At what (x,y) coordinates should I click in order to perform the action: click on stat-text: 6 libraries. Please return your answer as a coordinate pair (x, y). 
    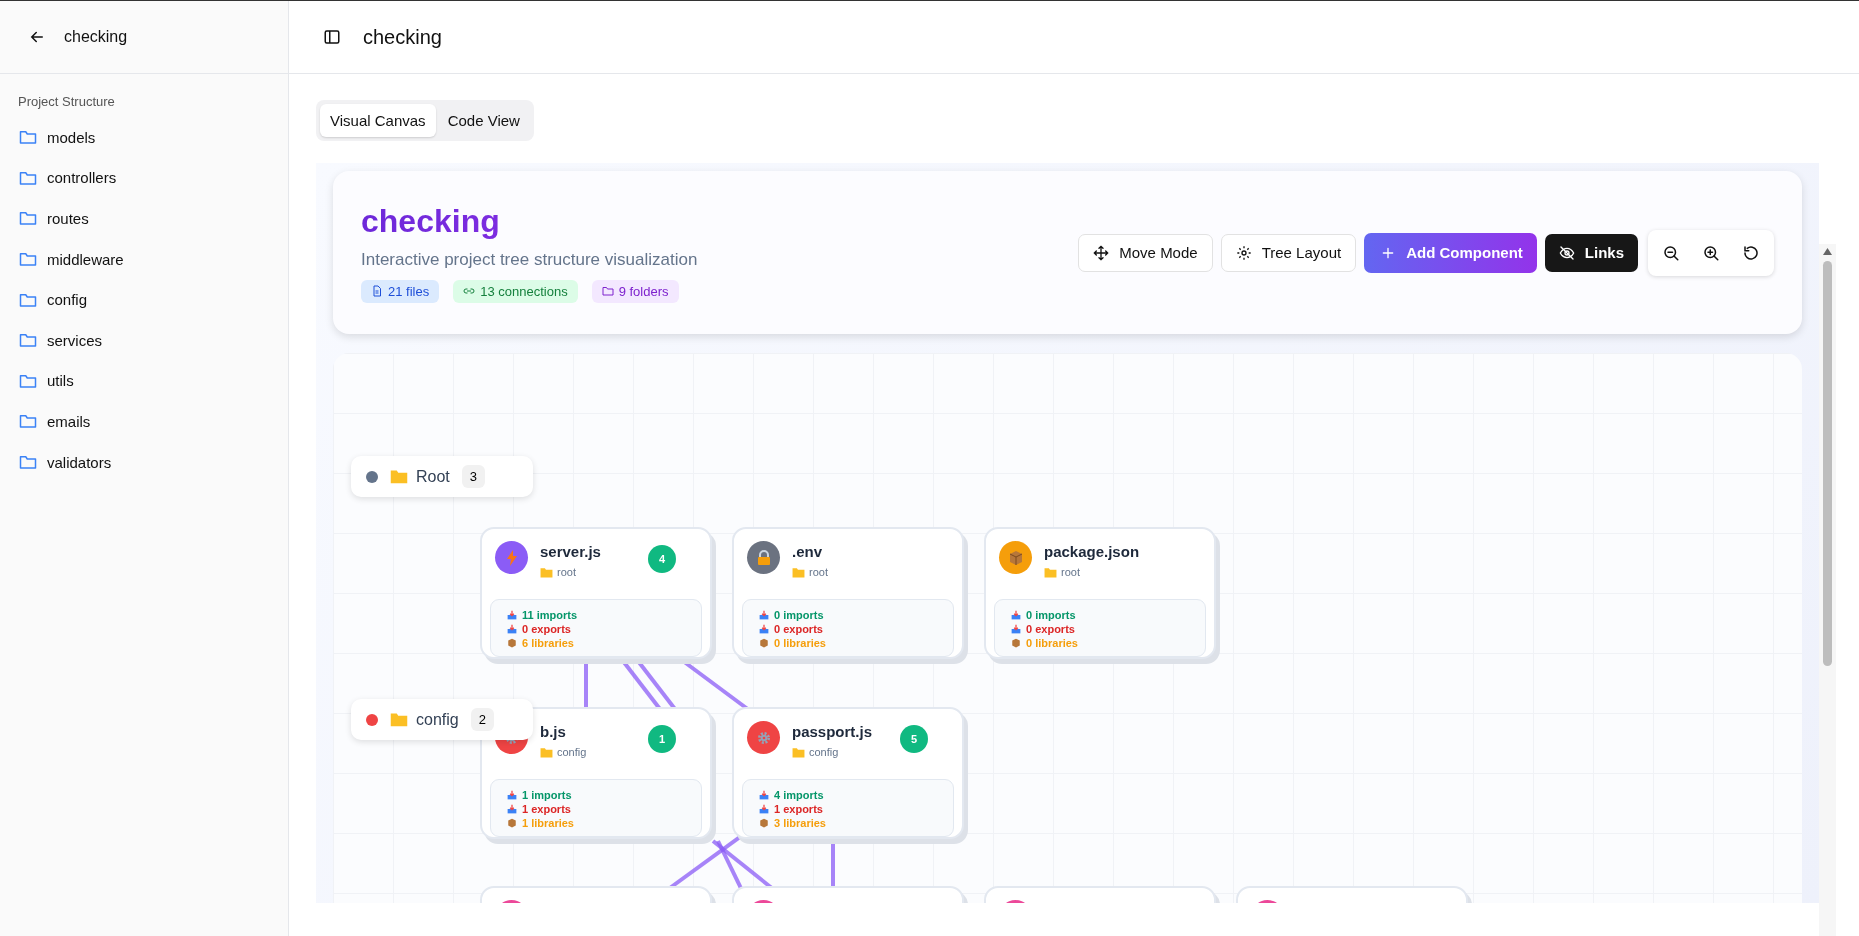
    Looking at the image, I should click on (548, 643).